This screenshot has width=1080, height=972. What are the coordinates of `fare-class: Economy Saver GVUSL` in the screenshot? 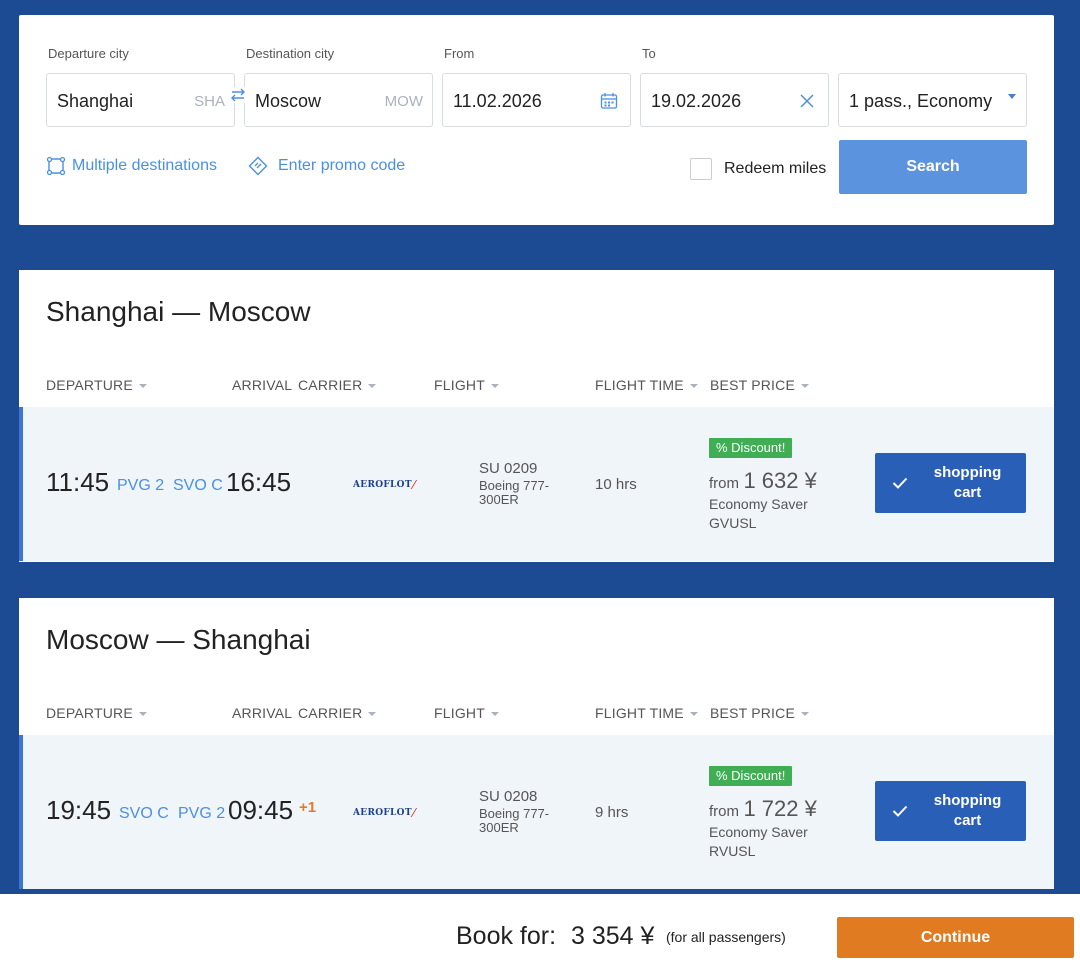 It's located at (758, 513).